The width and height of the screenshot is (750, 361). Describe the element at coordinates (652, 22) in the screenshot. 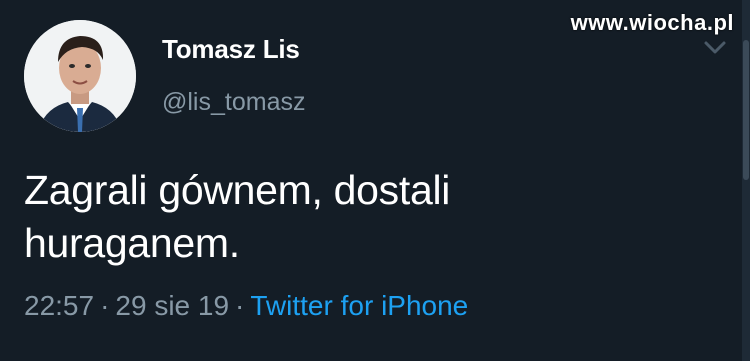

I see `watermark: www.wiocha.pl` at that location.